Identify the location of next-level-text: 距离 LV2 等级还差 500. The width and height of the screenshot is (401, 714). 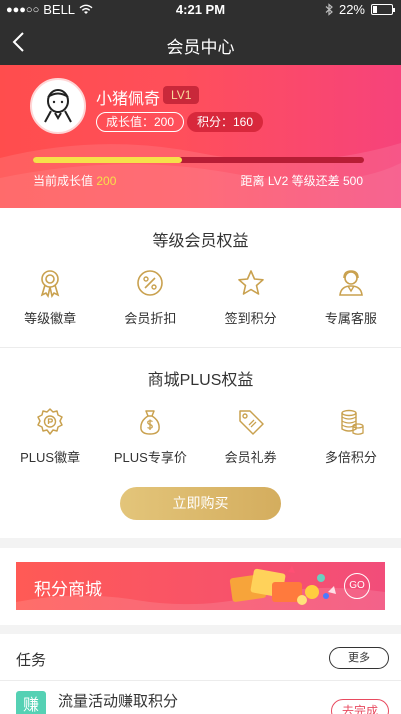
(301, 180).